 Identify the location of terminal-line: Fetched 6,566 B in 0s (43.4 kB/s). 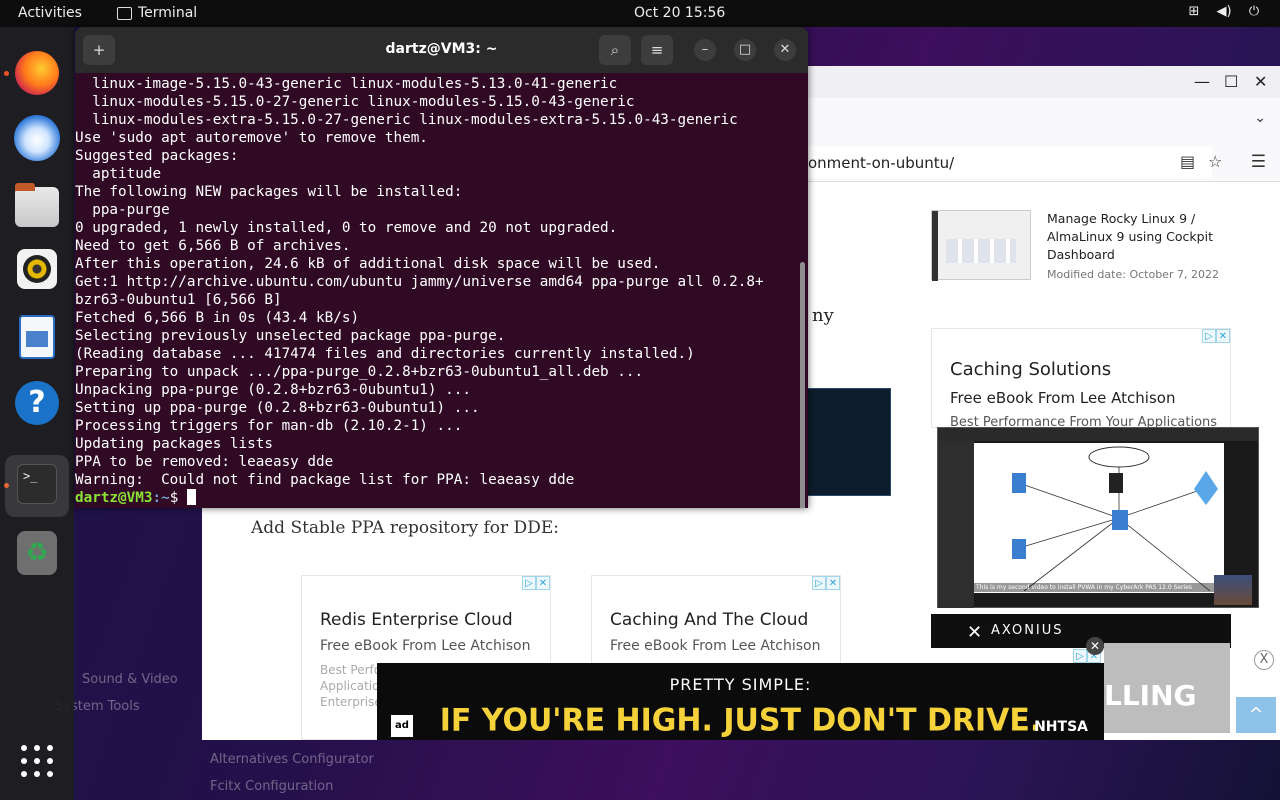
(217, 318).